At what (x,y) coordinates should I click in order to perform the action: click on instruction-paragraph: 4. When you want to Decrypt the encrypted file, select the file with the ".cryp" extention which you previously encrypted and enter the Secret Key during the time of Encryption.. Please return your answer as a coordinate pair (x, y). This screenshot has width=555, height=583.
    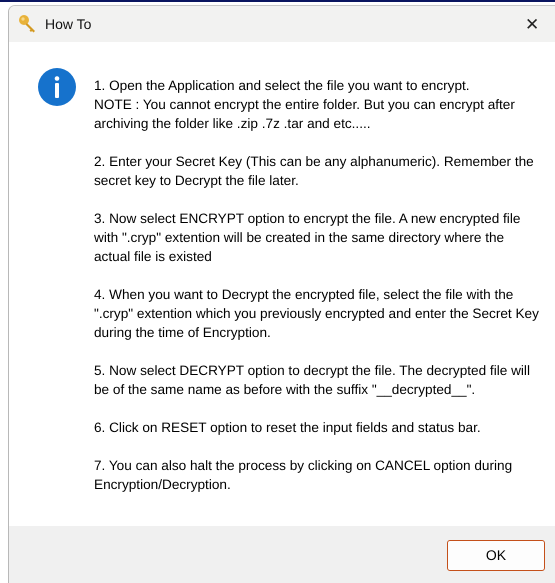
    Looking at the image, I should click on (316, 314).